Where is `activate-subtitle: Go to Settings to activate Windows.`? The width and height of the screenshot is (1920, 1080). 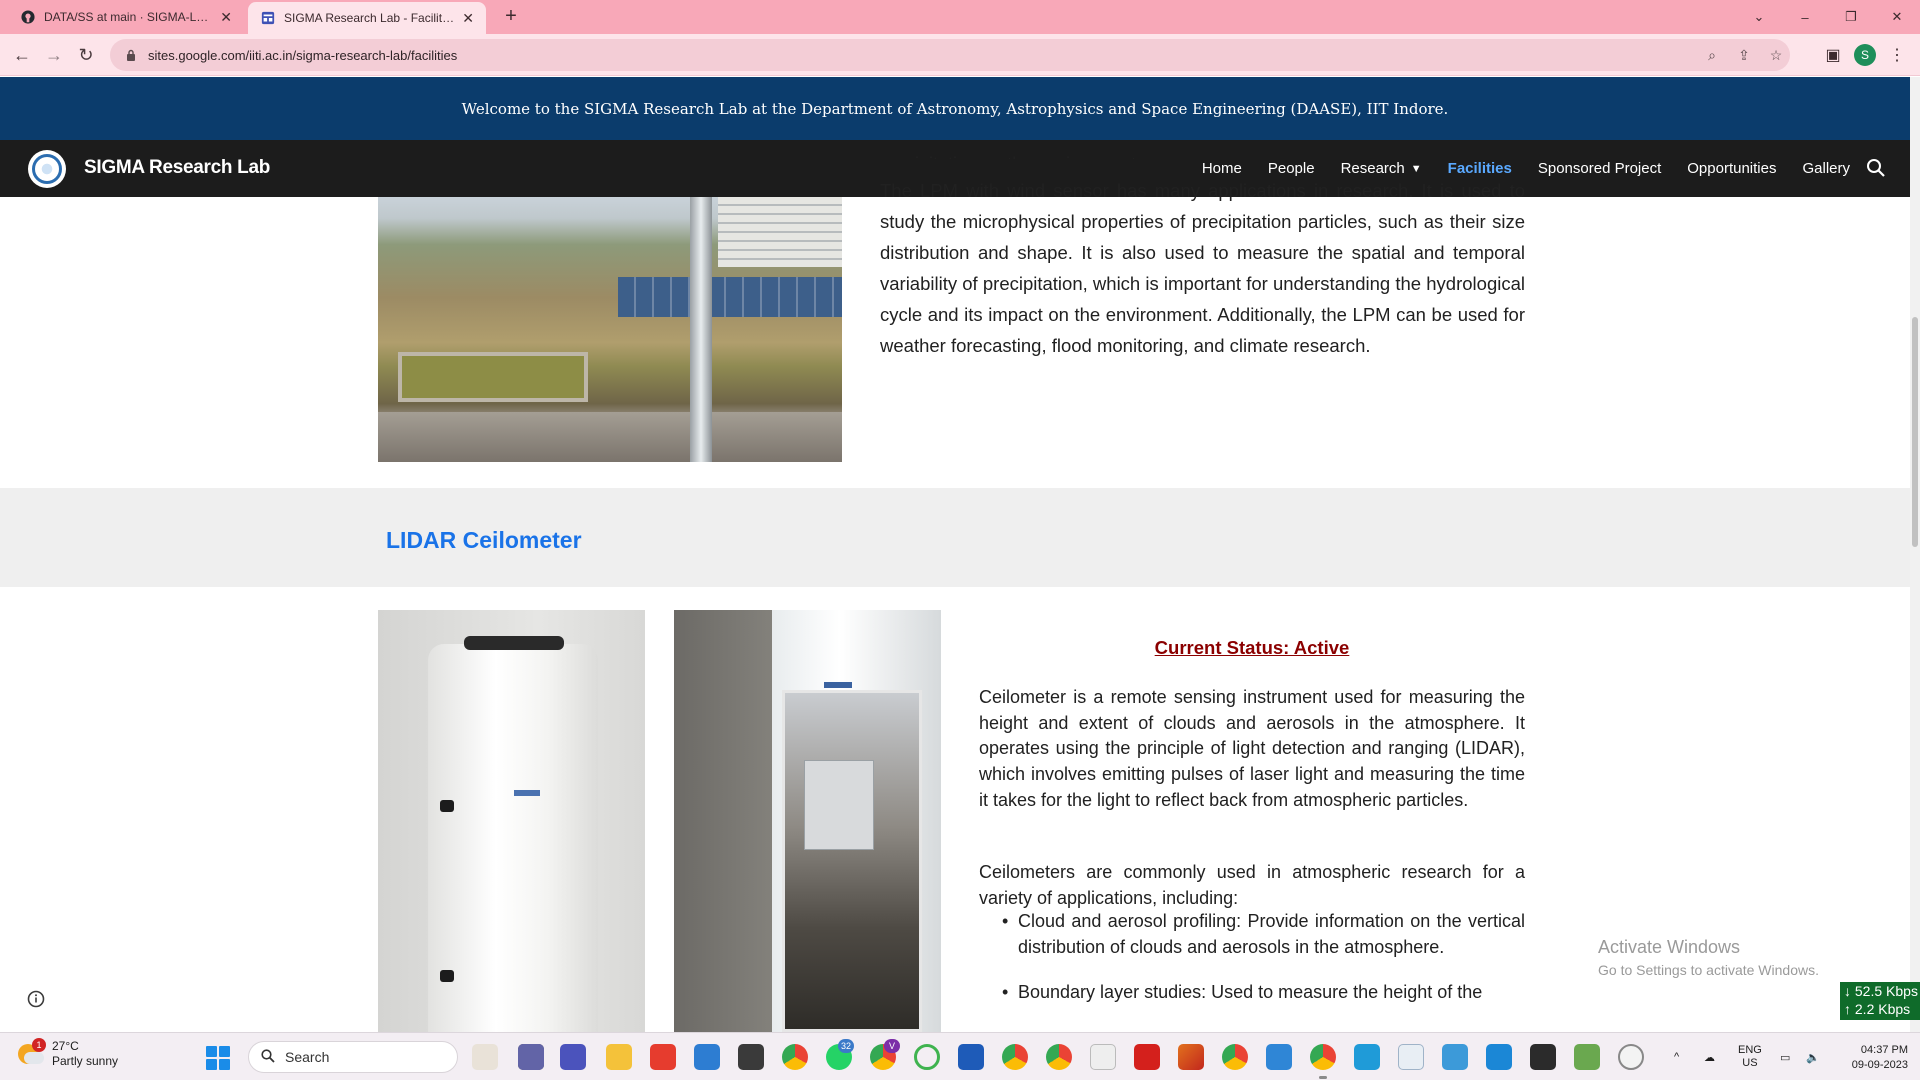
activate-subtitle: Go to Settings to activate Windows. is located at coordinates (1708, 970).